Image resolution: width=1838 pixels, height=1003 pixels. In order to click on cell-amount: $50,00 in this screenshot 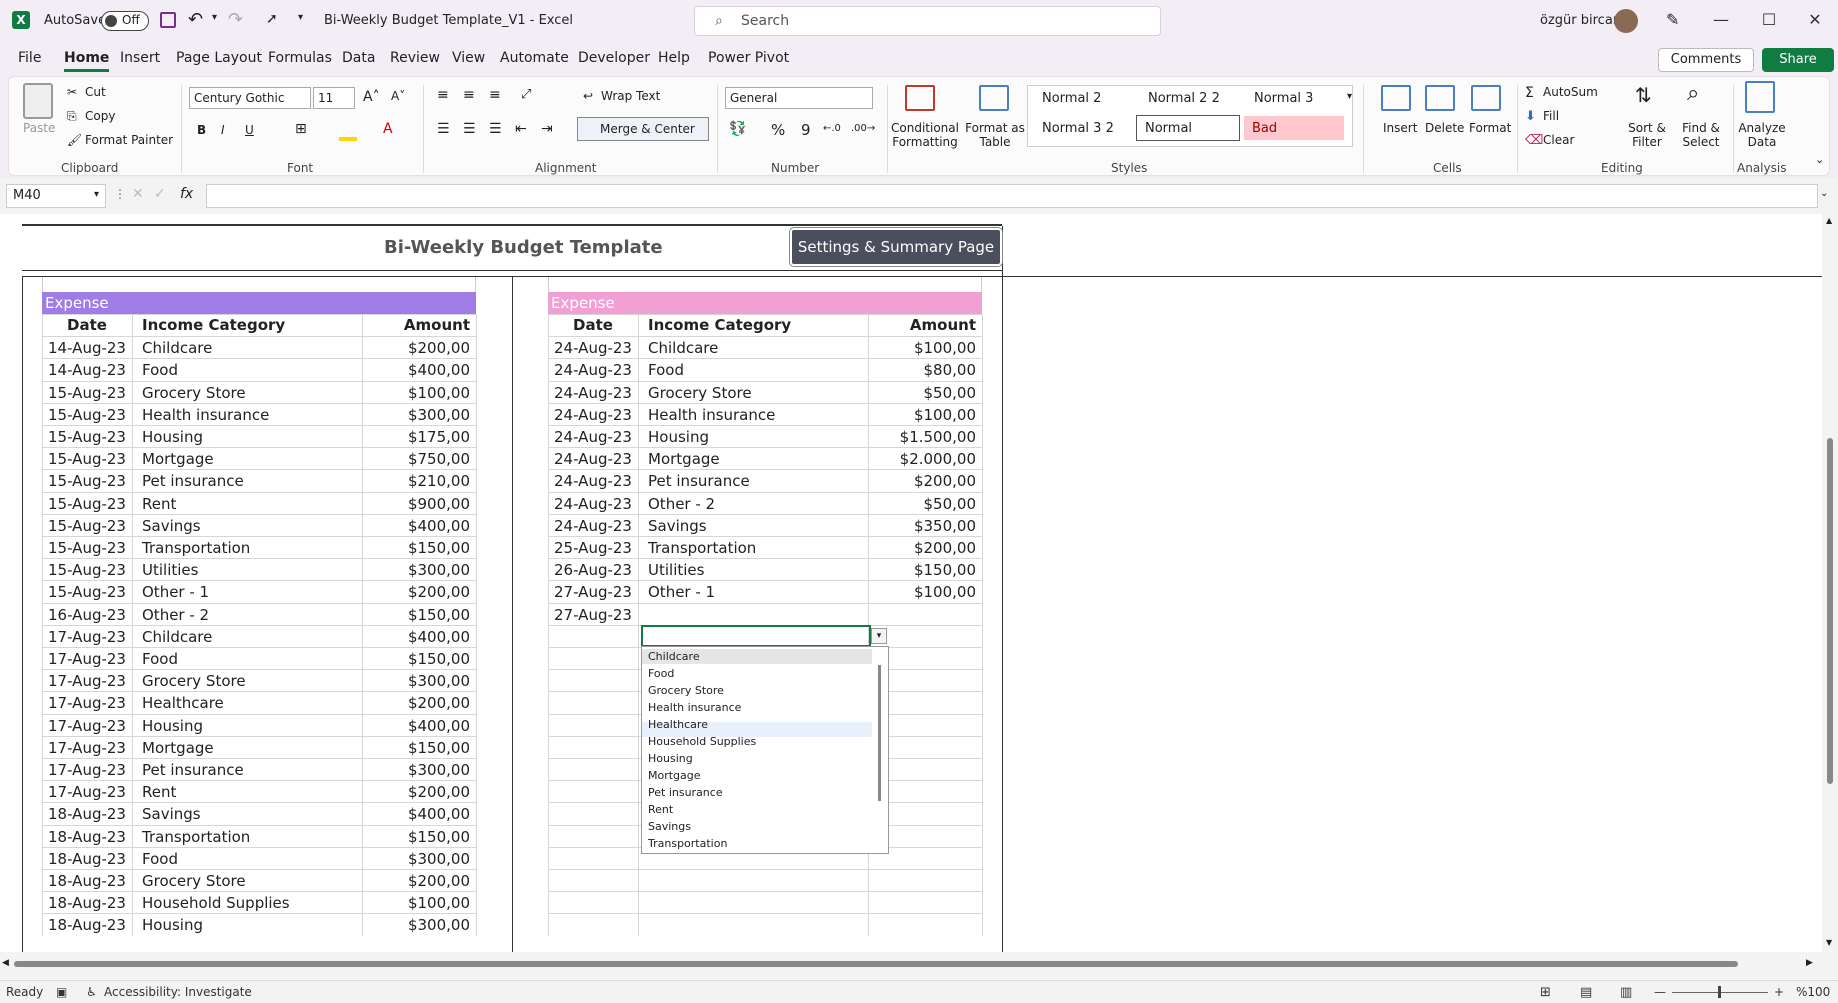, I will do `click(922, 393)`.